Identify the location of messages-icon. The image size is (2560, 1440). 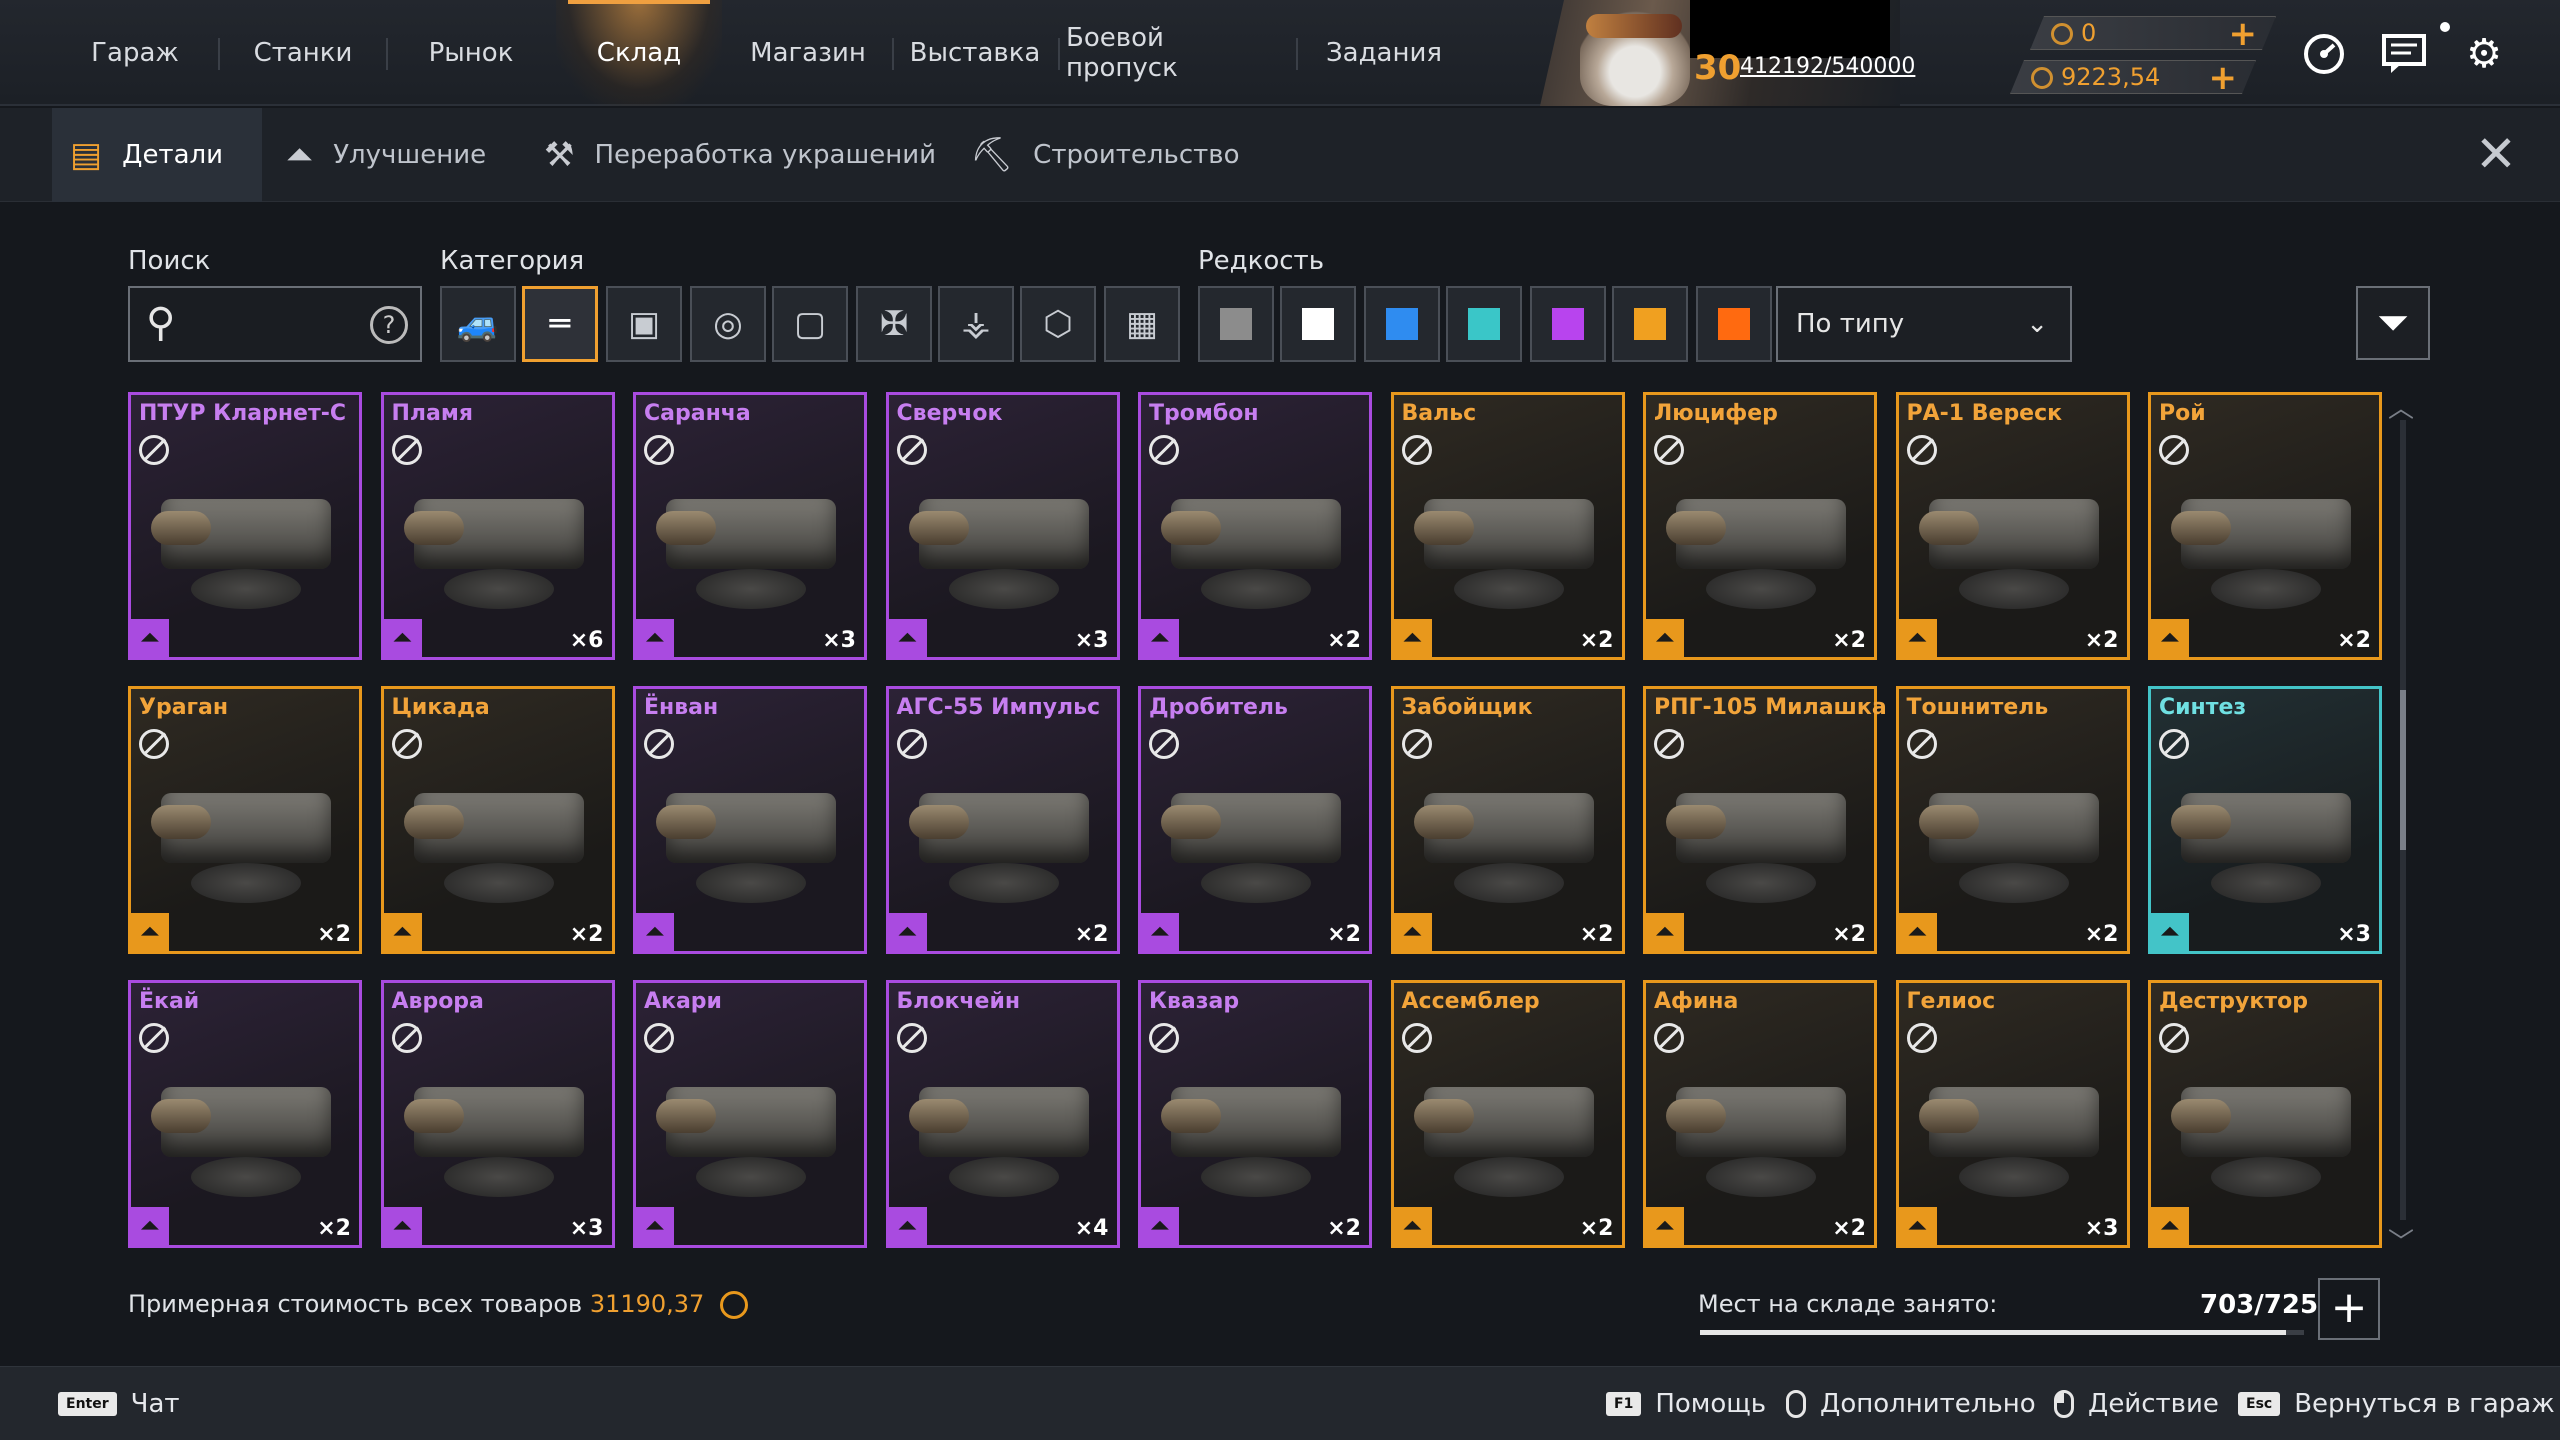
(2404, 54).